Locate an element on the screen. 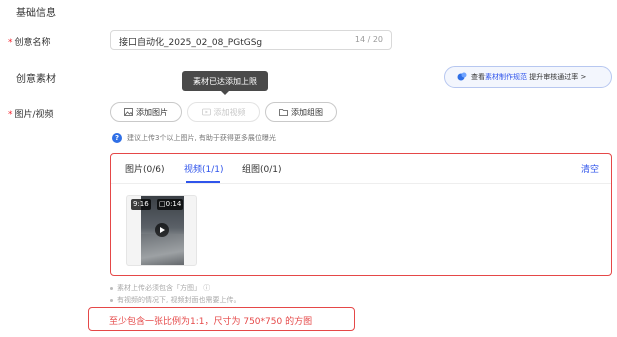 The width and height of the screenshot is (617, 337). note-square-required: 素材上传必须包含「方图」 ⓘ is located at coordinates (160, 288).